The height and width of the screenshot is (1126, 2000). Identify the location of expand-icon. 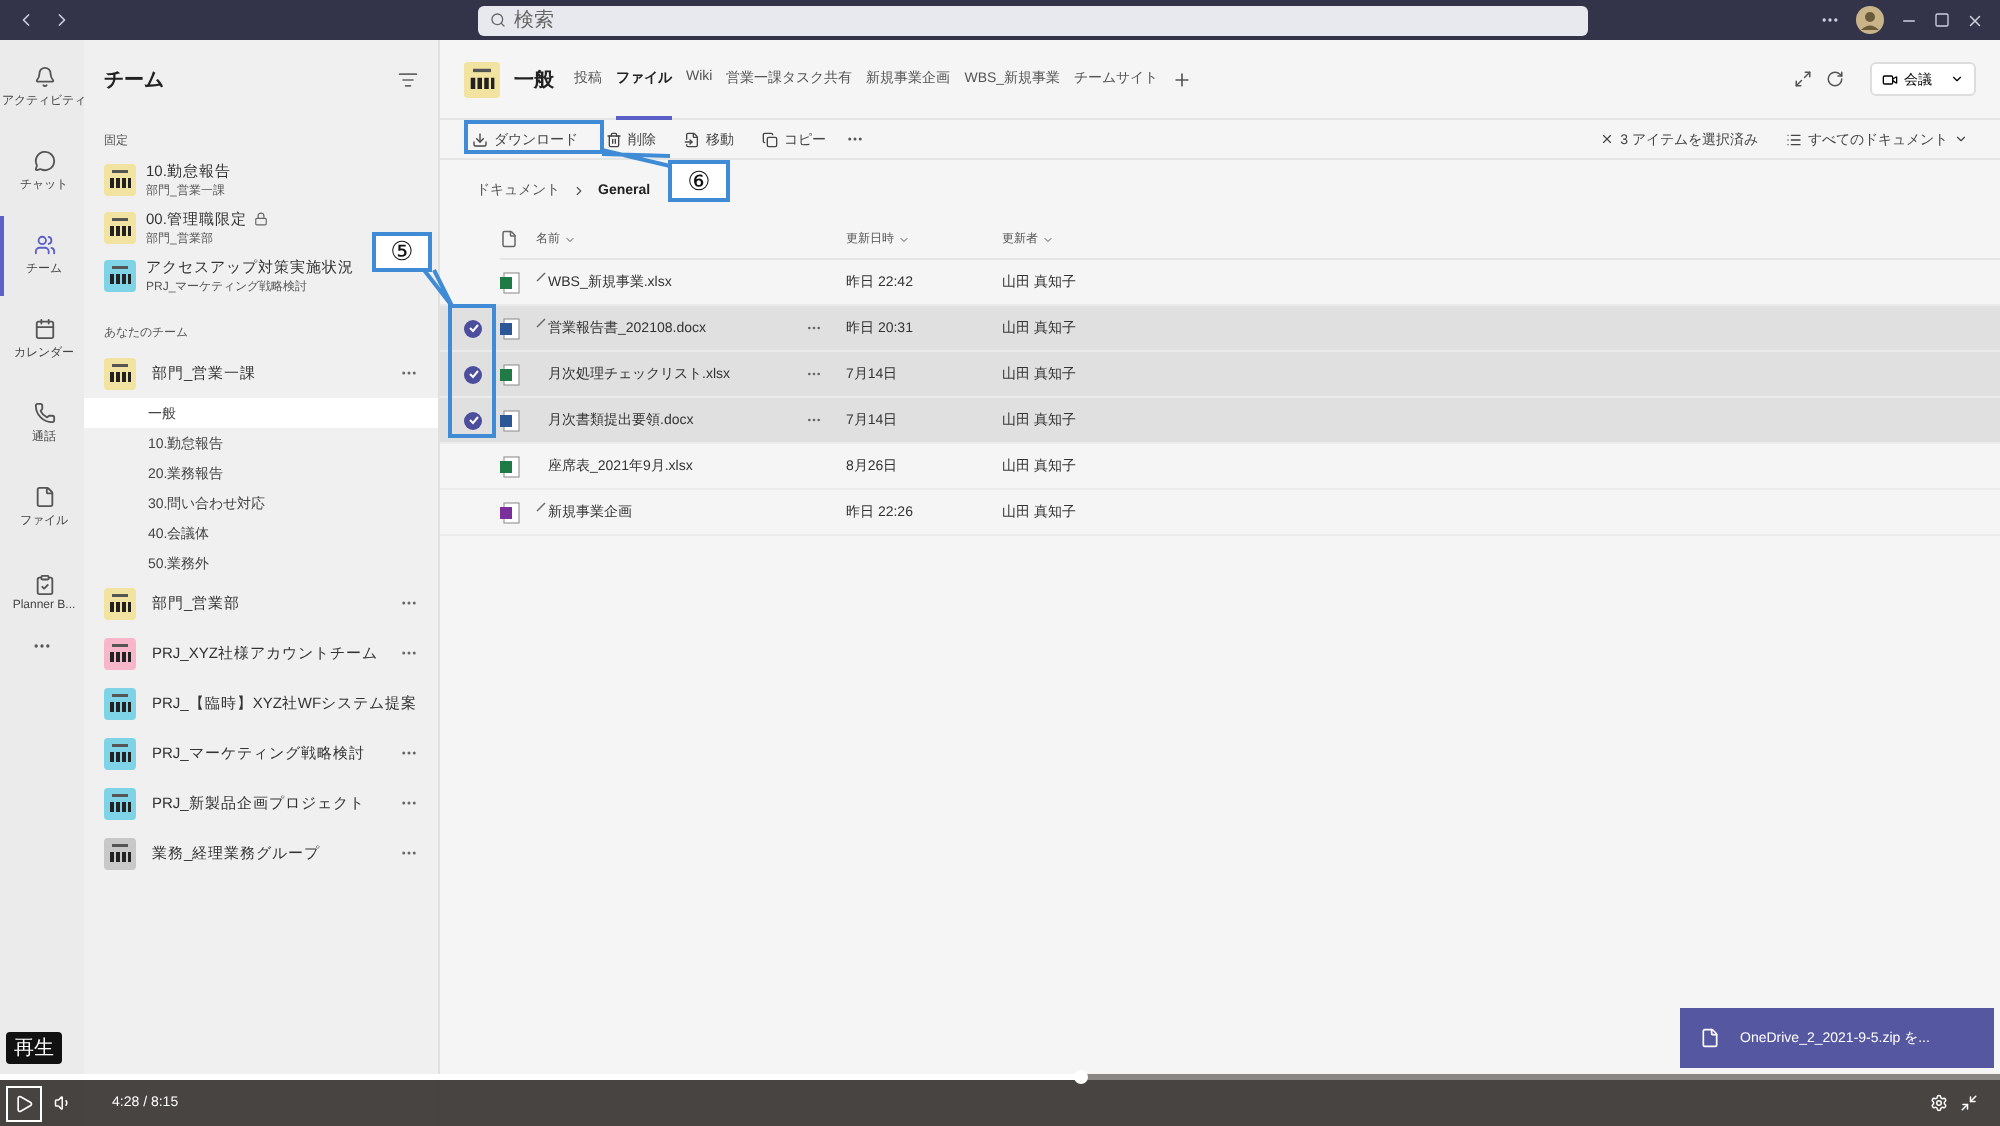
(1803, 79).